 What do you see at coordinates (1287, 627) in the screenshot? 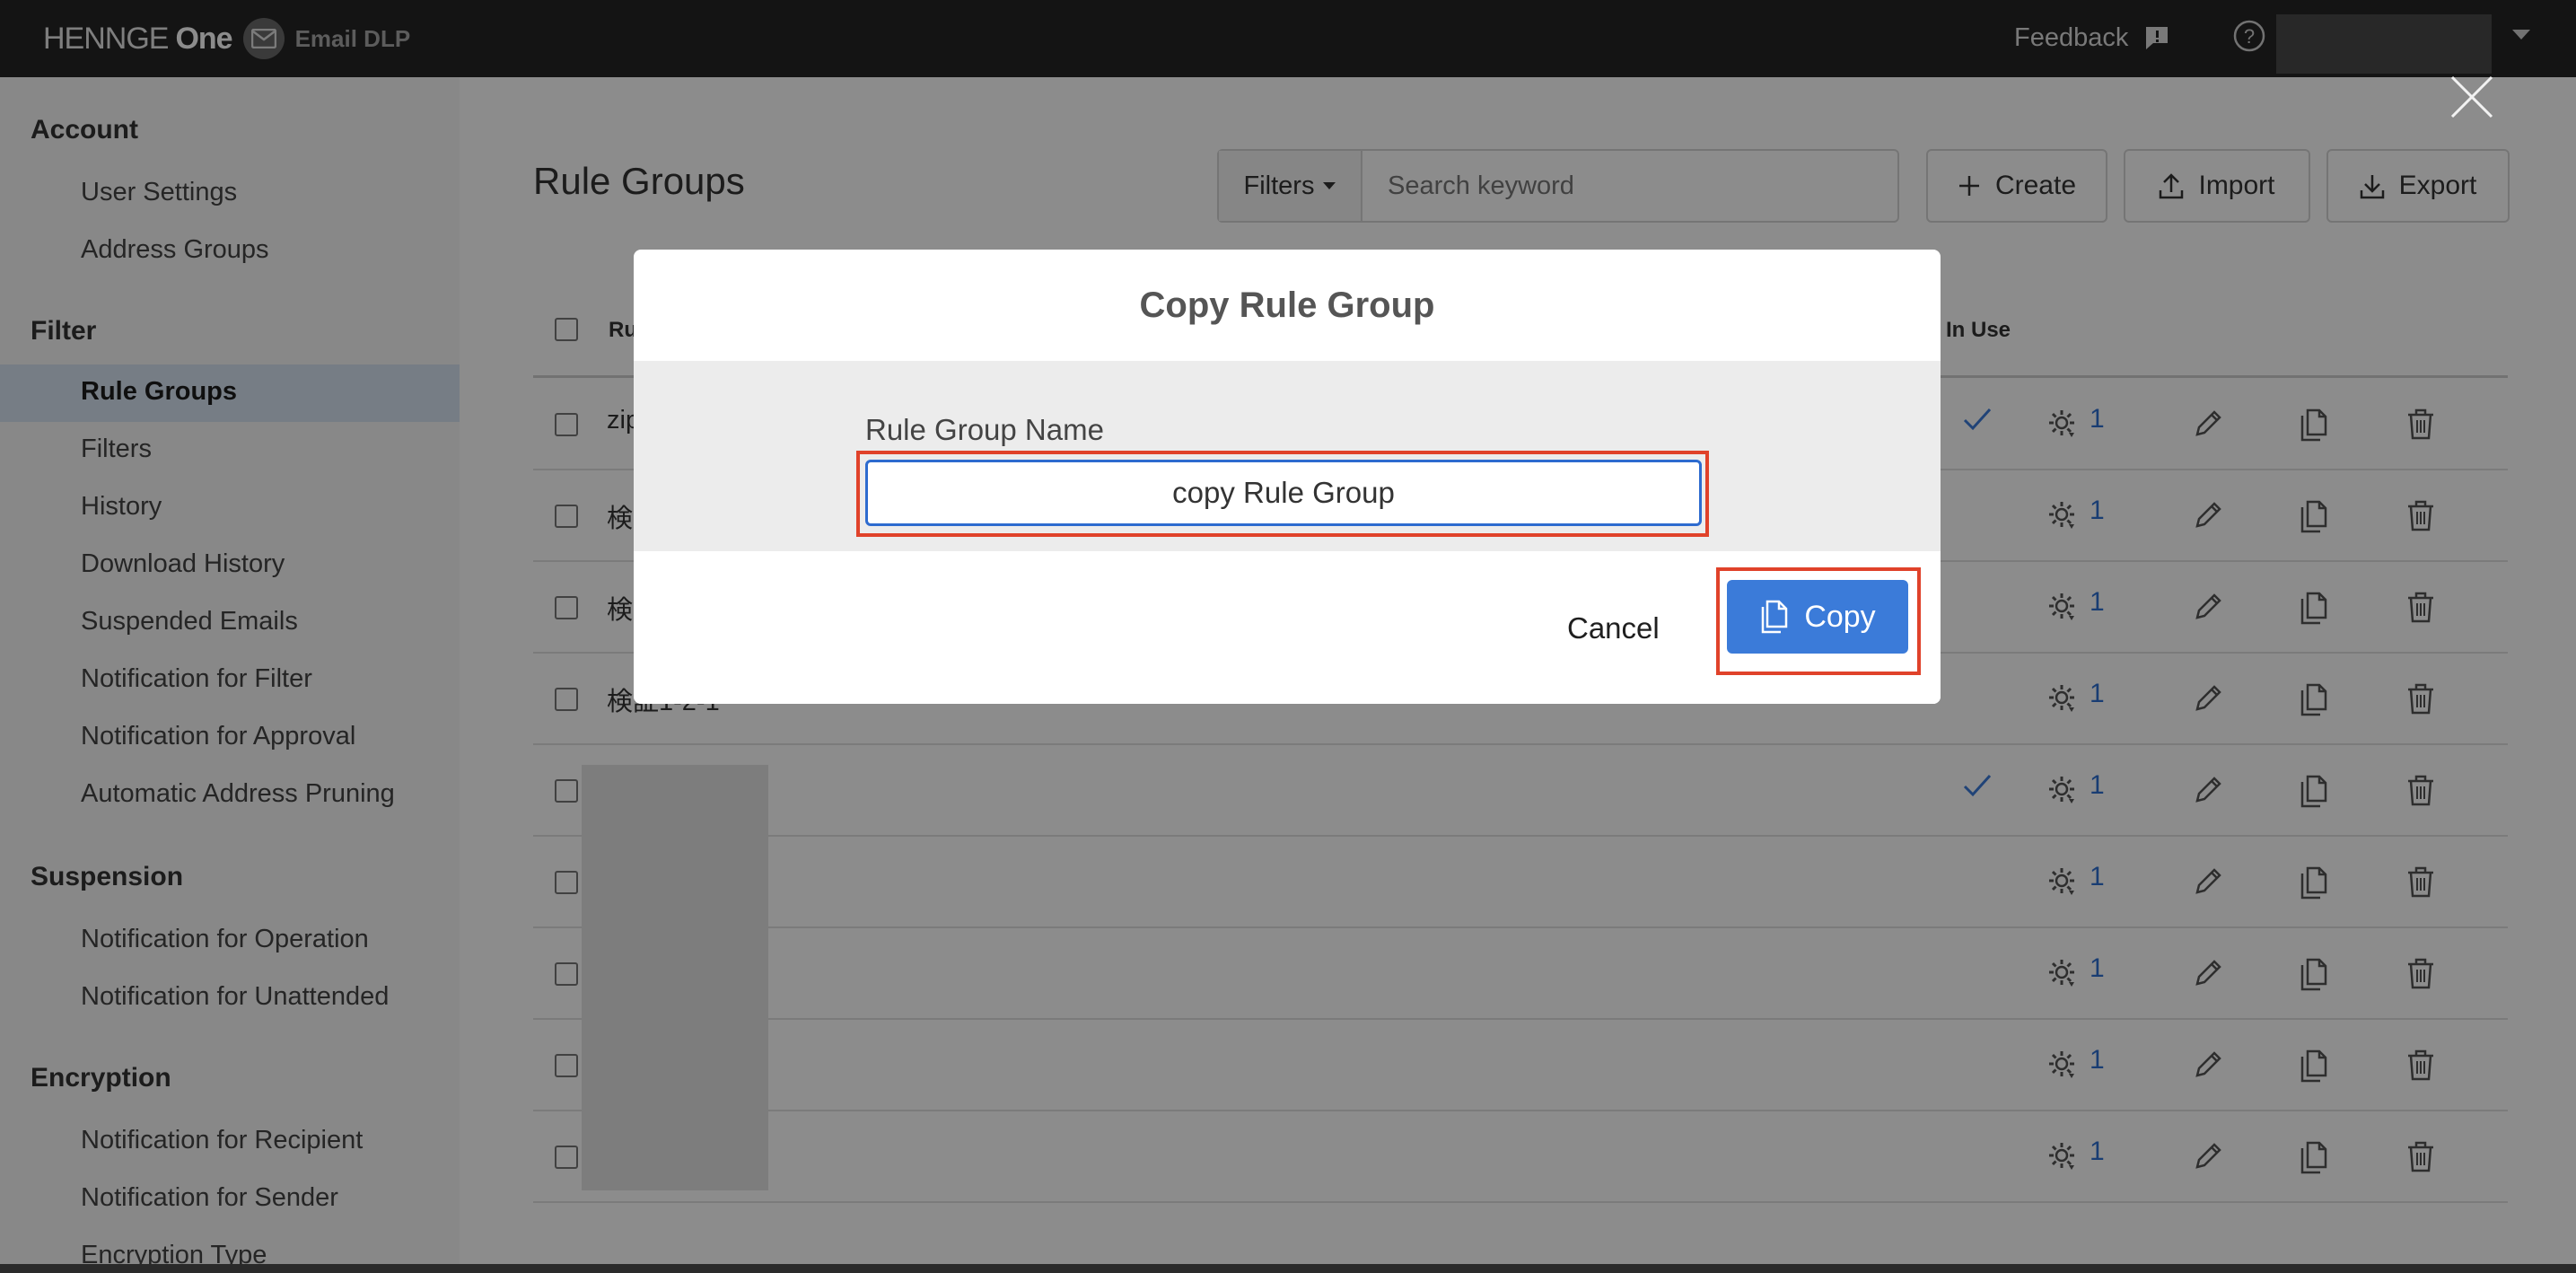
I see `dialog-footer: Cancel Copy` at bounding box center [1287, 627].